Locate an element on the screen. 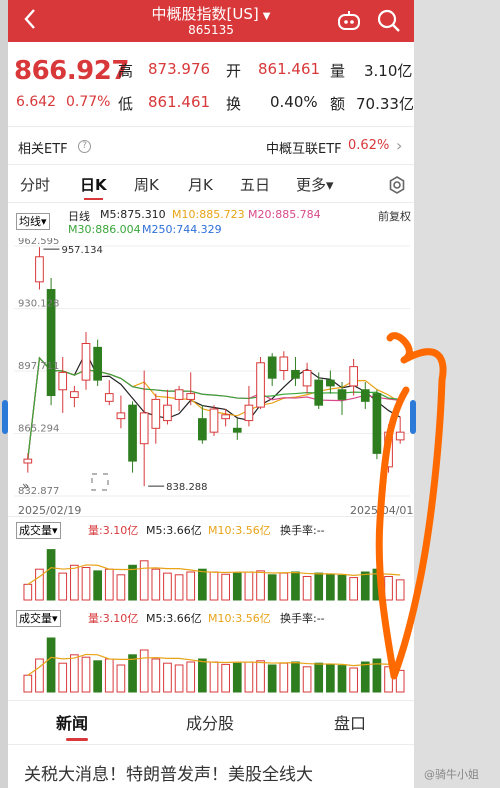 Image resolution: width=500 pixels, height=788 pixels. turnover-rate-1: 换手率:-- is located at coordinates (302, 530).